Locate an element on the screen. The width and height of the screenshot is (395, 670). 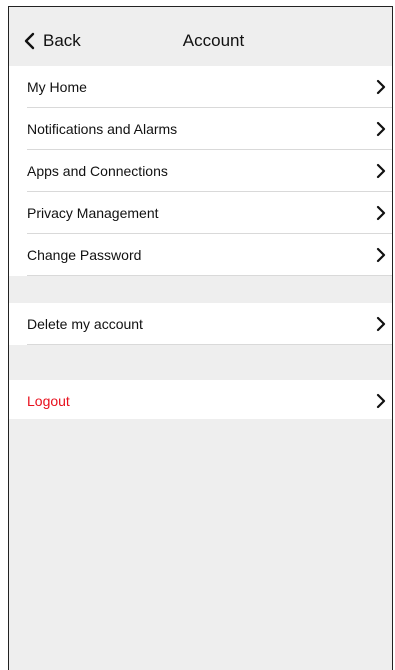
menu-item-my-home: My Home is located at coordinates (200, 87).